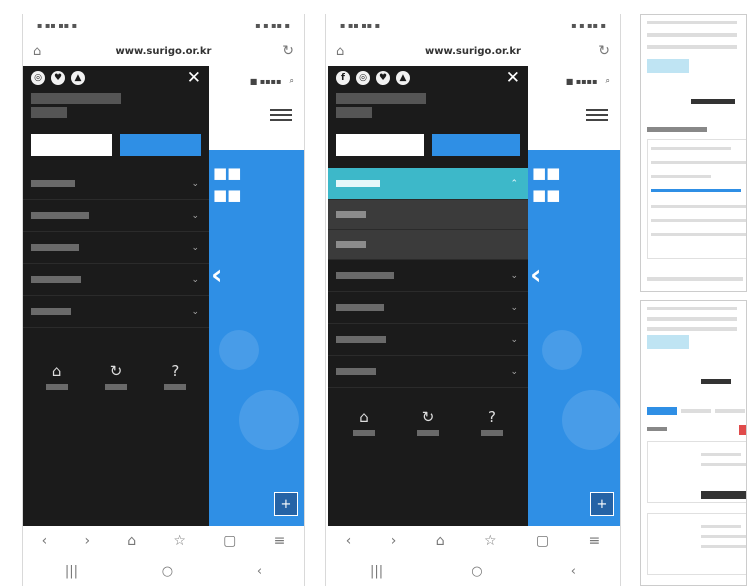 Image resolution: width=747 pixels, height=586 pixels. Describe the element at coordinates (76, 98) in the screenshot. I see `greeting-text` at that location.